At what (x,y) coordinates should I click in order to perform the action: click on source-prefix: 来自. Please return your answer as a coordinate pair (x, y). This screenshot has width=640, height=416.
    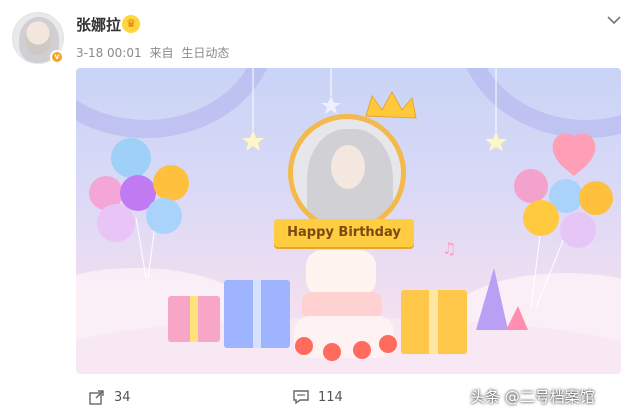
    Looking at the image, I should click on (161, 53).